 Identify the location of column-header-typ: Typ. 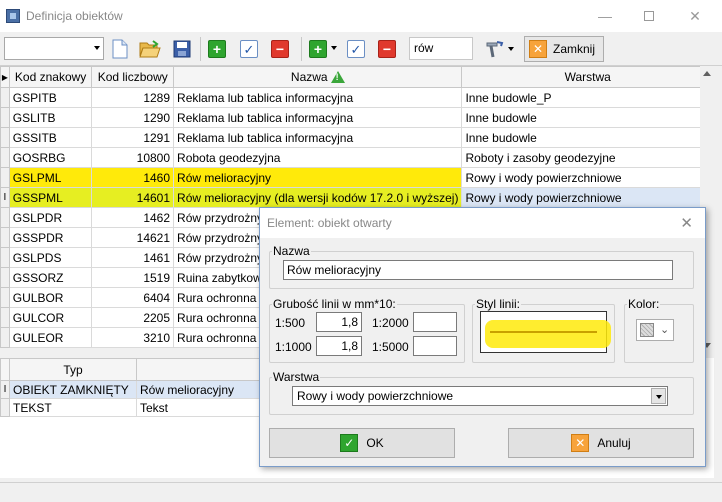
(73, 369).